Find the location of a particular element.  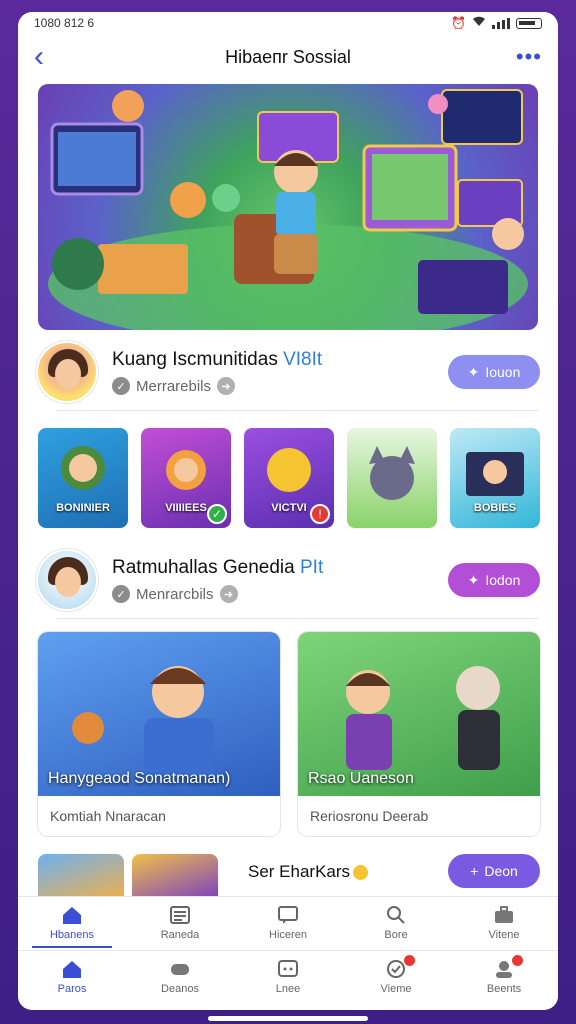

game-tile: VICTVI ! is located at coordinates (289, 478).